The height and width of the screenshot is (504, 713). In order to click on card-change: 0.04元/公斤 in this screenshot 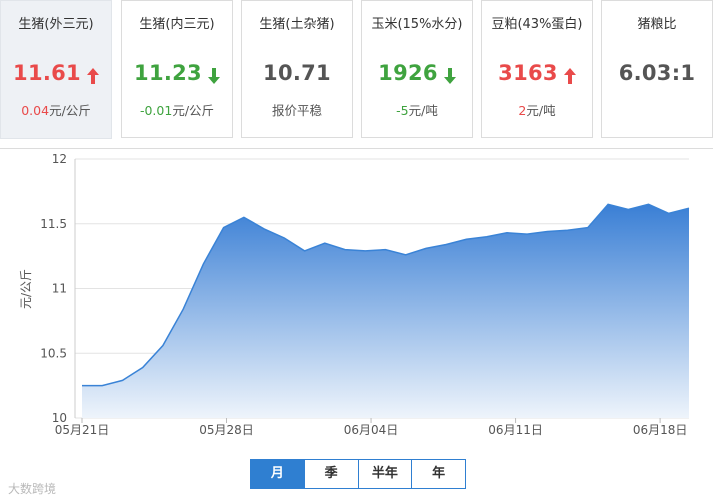, I will do `click(56, 109)`.